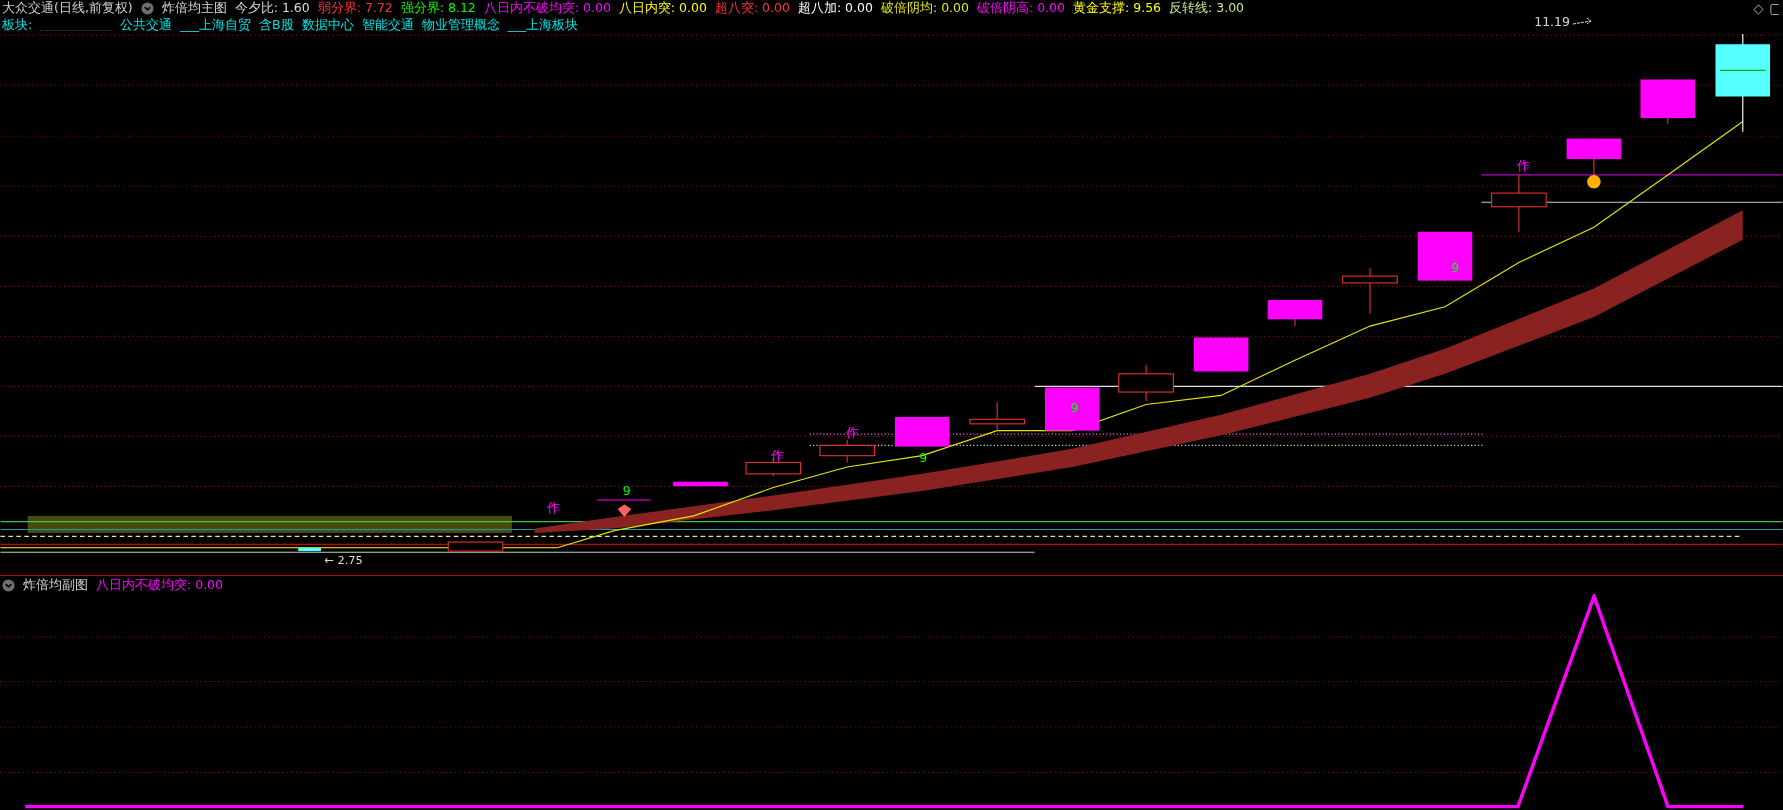 The width and height of the screenshot is (1783, 810). I want to click on indicator-name: 炸倍均副图, so click(55, 585).